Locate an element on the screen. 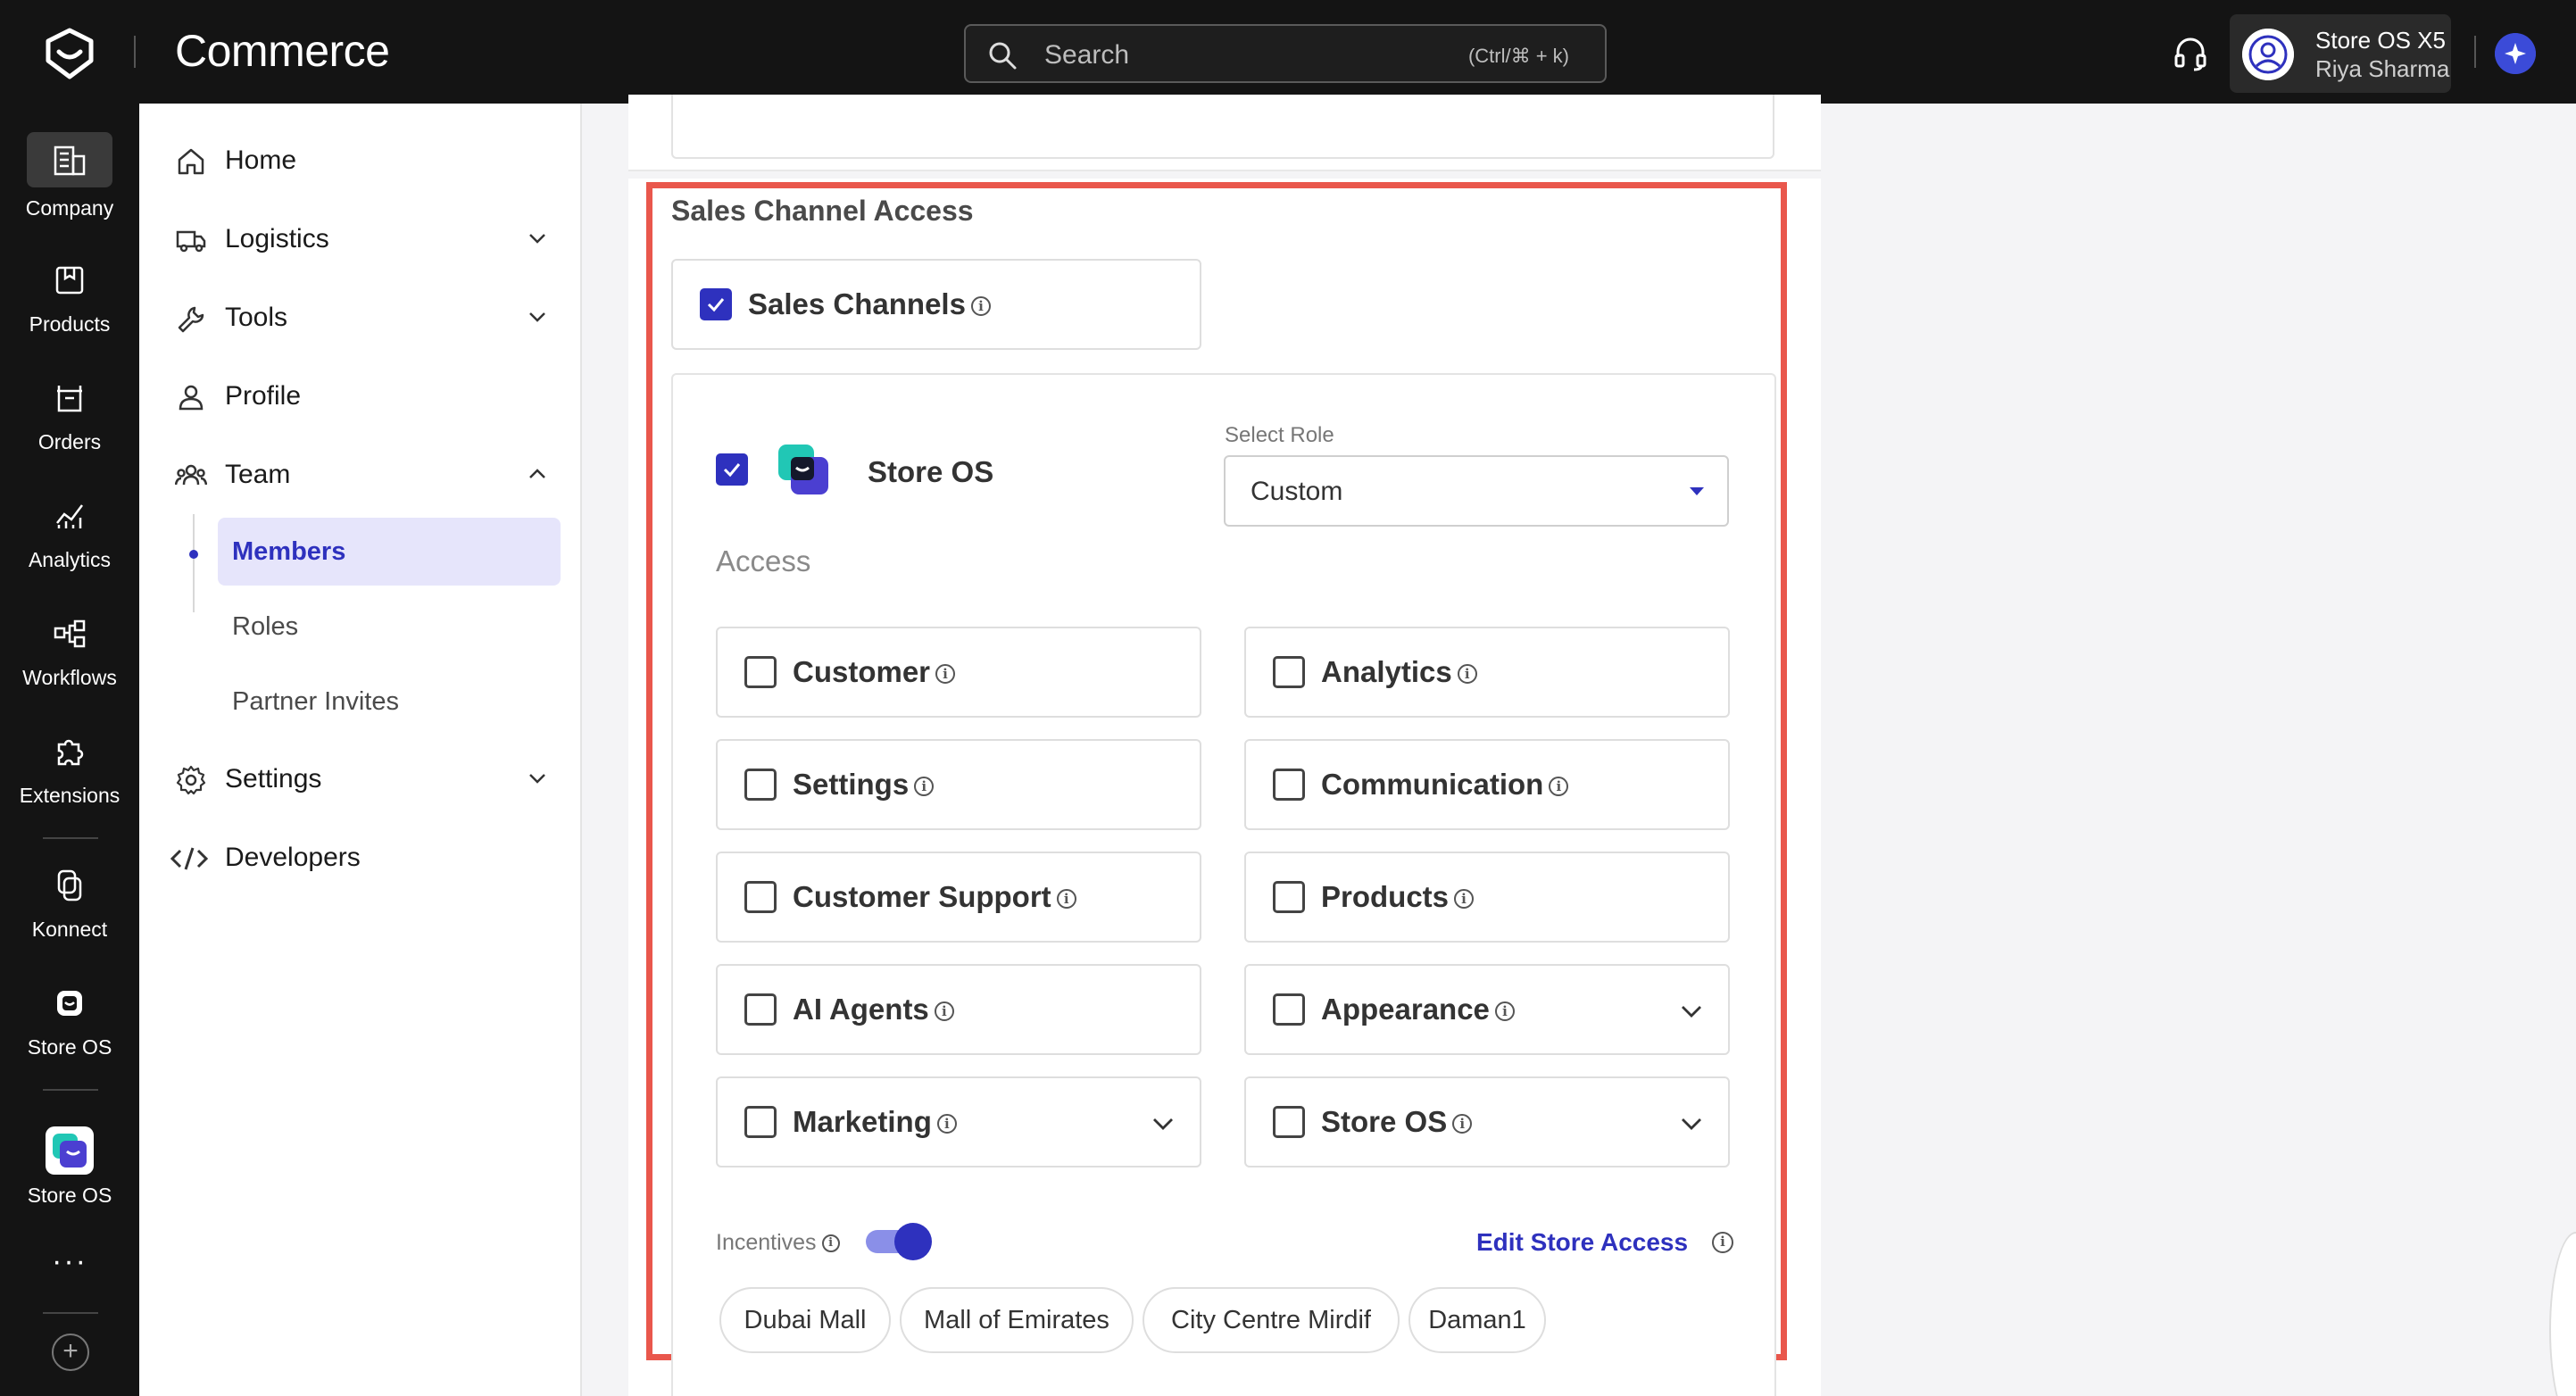  store-pill: Daman1 is located at coordinates (1477, 1320).